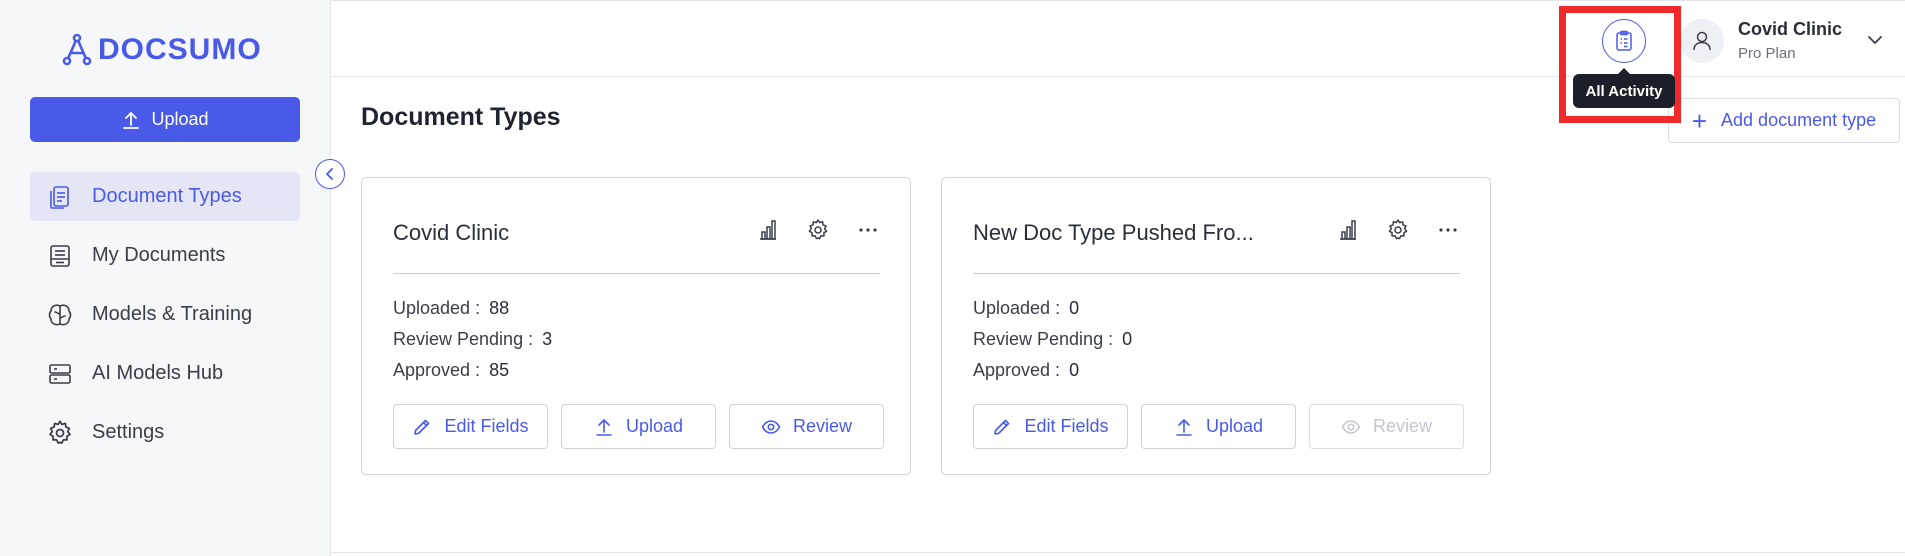  Describe the element at coordinates (59, 197) in the screenshot. I see `document-types-icon` at that location.